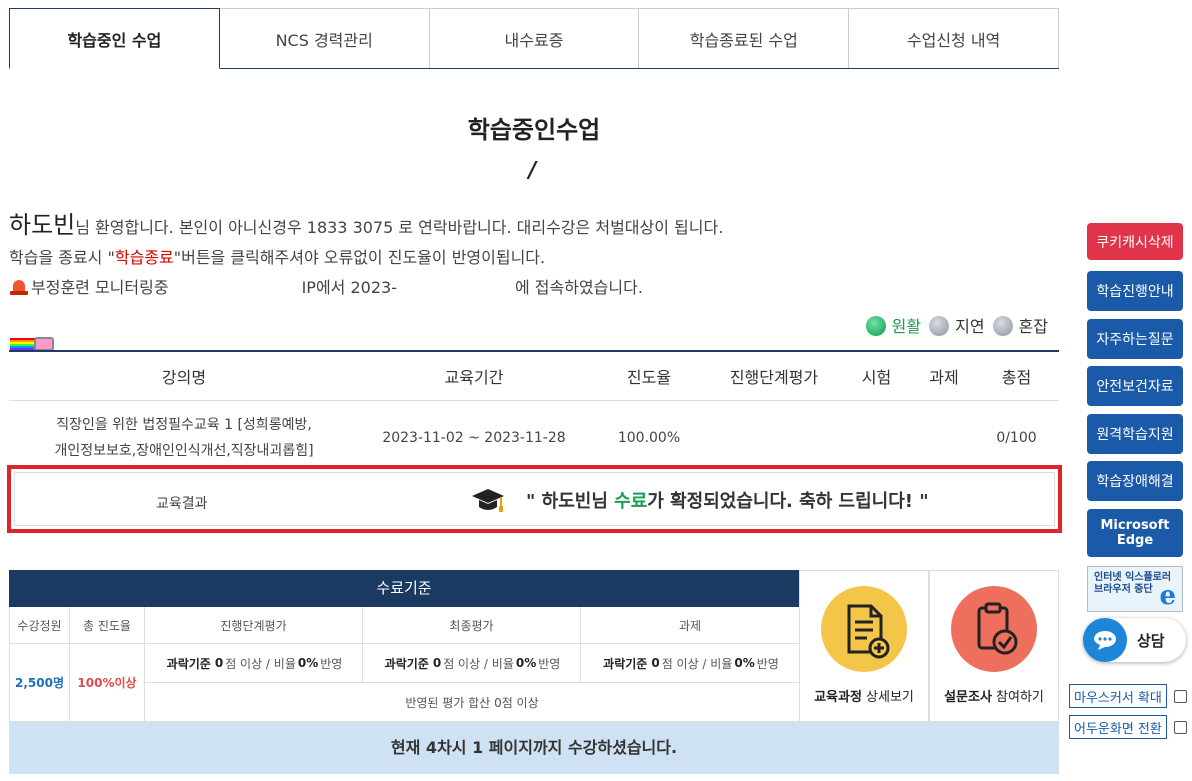 The height and width of the screenshot is (781, 1192). I want to click on welcome-line2-pre: 학습을 종료시 ", so click(62, 257).